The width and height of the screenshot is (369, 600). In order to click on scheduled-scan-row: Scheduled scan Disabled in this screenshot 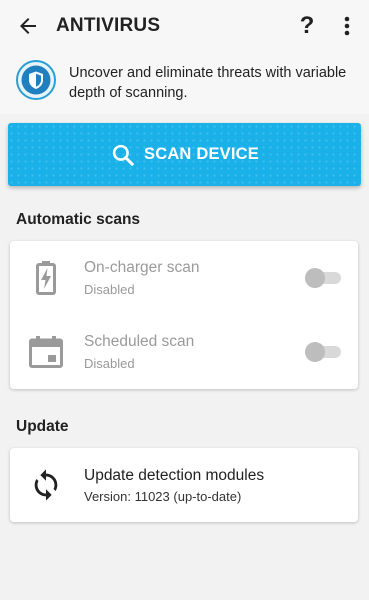, I will do `click(184, 352)`.